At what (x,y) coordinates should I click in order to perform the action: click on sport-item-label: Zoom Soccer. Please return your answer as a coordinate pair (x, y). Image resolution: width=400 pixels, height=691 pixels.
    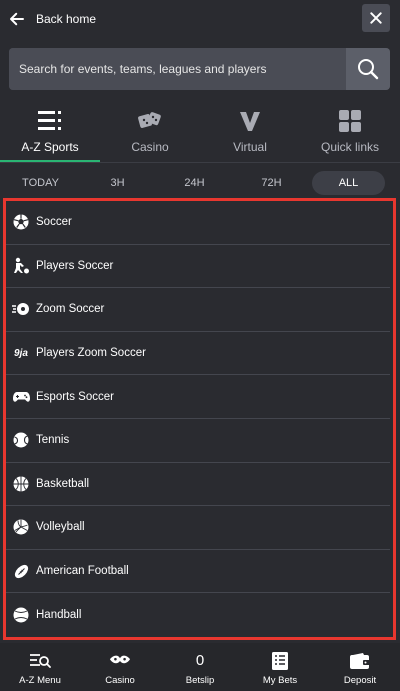
    Looking at the image, I should click on (70, 309).